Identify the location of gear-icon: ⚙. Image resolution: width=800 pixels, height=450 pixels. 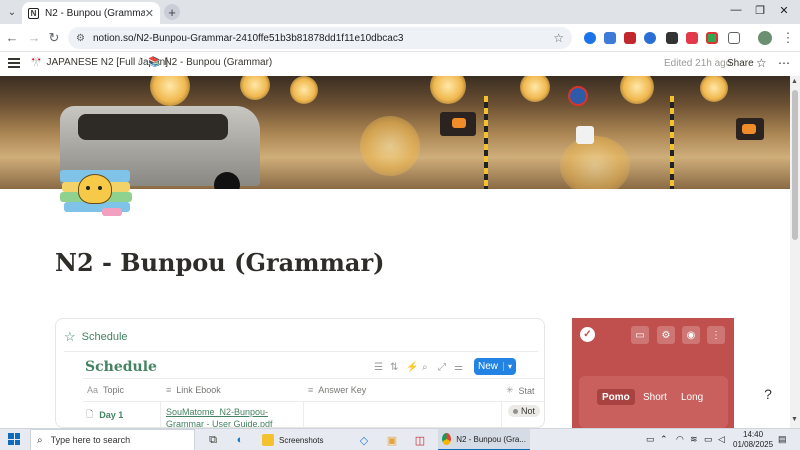
(666, 335).